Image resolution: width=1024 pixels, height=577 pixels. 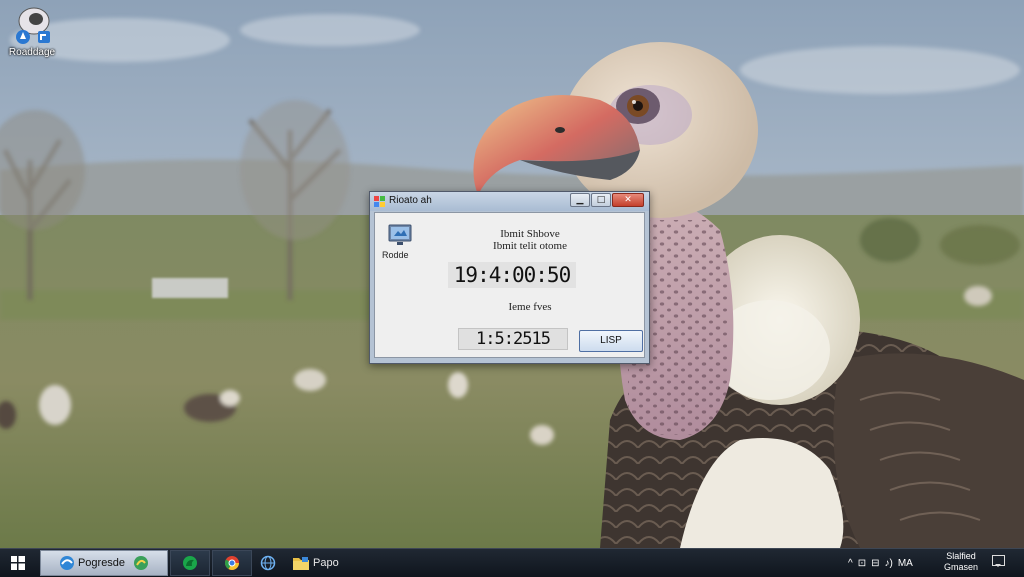 I want to click on taskbar-item-chrome, so click(x=232, y=563).